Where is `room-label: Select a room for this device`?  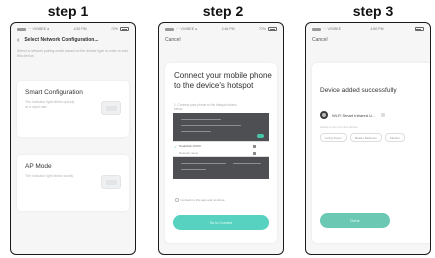
room-label: Select a room for this device is located at coordinates (339, 127).